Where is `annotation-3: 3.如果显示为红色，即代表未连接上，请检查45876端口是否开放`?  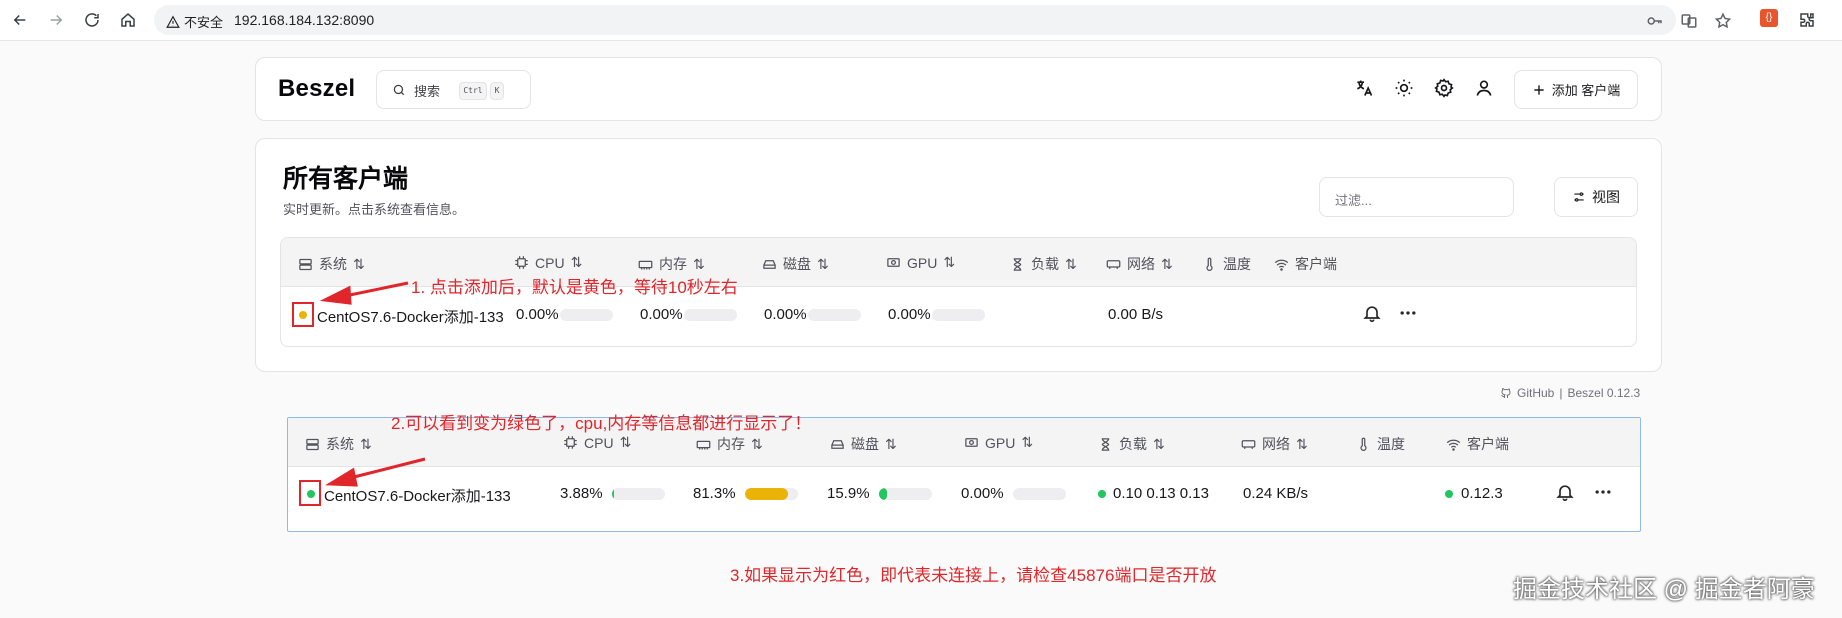
annotation-3: 3.如果显示为红色，即代表未连接上，请检查45876端口是否开放 is located at coordinates (973, 575).